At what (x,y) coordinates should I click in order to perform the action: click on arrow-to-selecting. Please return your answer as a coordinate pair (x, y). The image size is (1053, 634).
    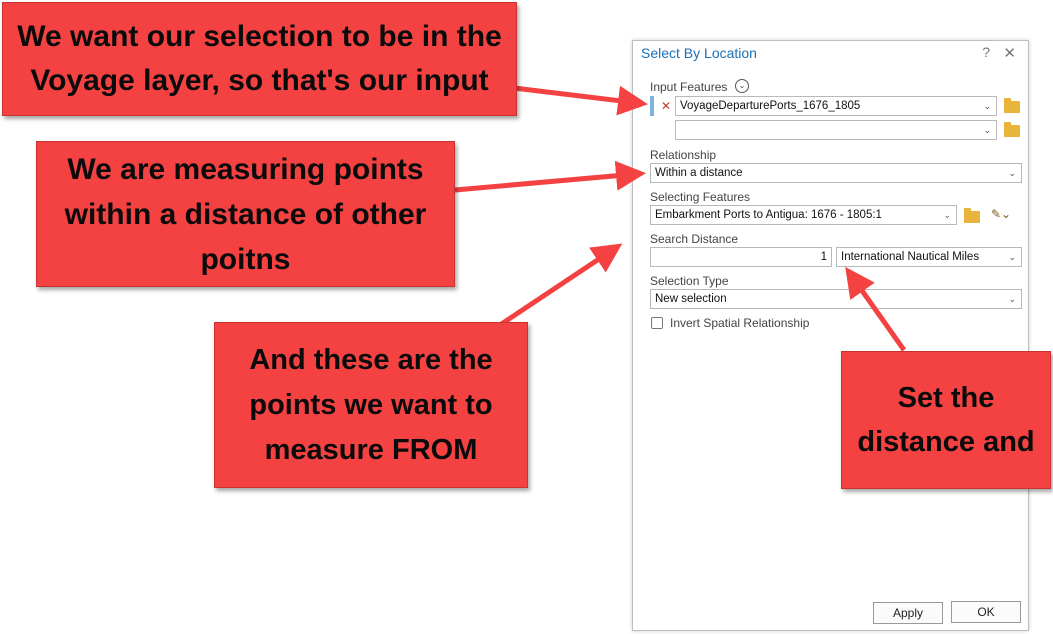
    Looking at the image, I should click on (560, 285).